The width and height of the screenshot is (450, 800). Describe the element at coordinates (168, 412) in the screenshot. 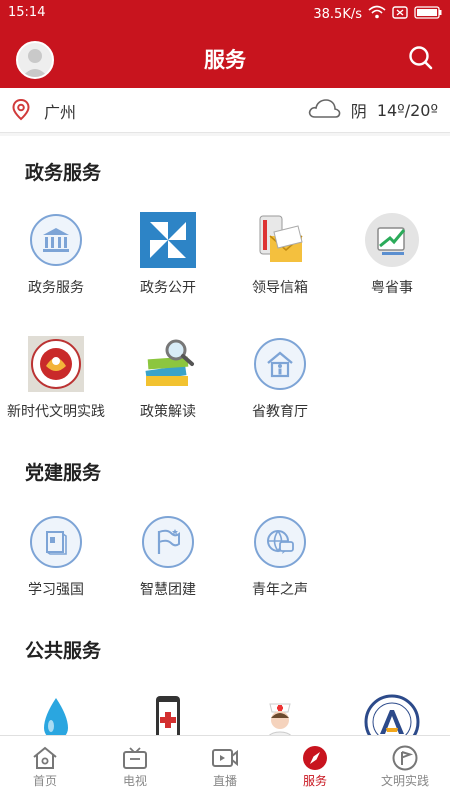

I see `service-label: 政策解读` at that location.